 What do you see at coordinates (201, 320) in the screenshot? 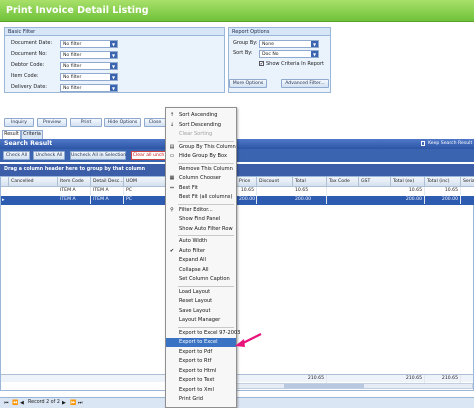
I see `menu-item: Layout Manager` at bounding box center [201, 320].